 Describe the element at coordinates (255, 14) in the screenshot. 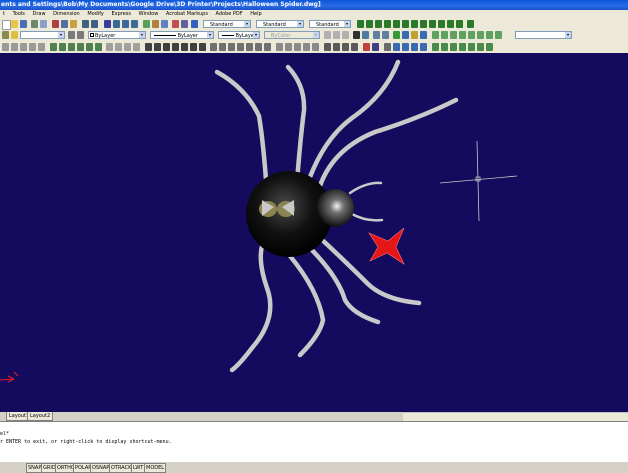

I see `menu-item-help: Help` at that location.